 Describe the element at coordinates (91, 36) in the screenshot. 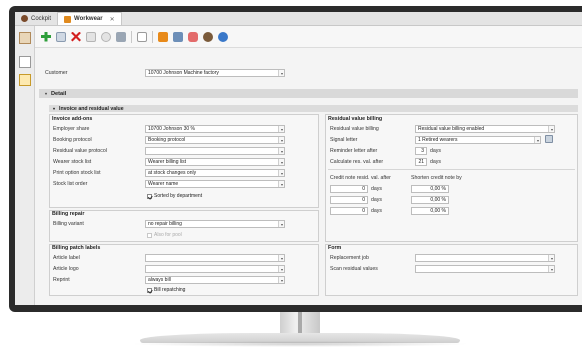

I see `save-icon` at that location.